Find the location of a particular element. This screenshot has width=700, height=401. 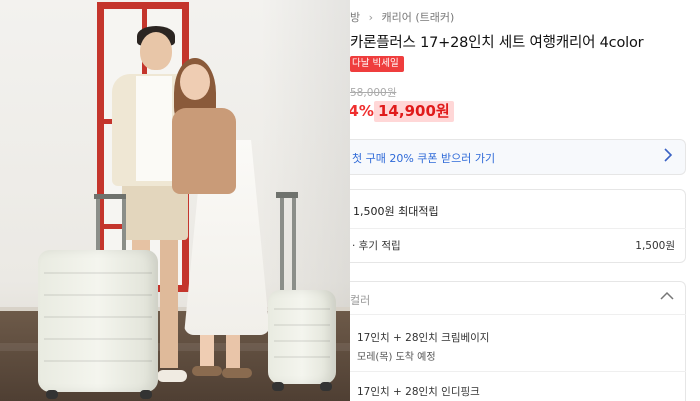

man-shoe is located at coordinates (172, 376).